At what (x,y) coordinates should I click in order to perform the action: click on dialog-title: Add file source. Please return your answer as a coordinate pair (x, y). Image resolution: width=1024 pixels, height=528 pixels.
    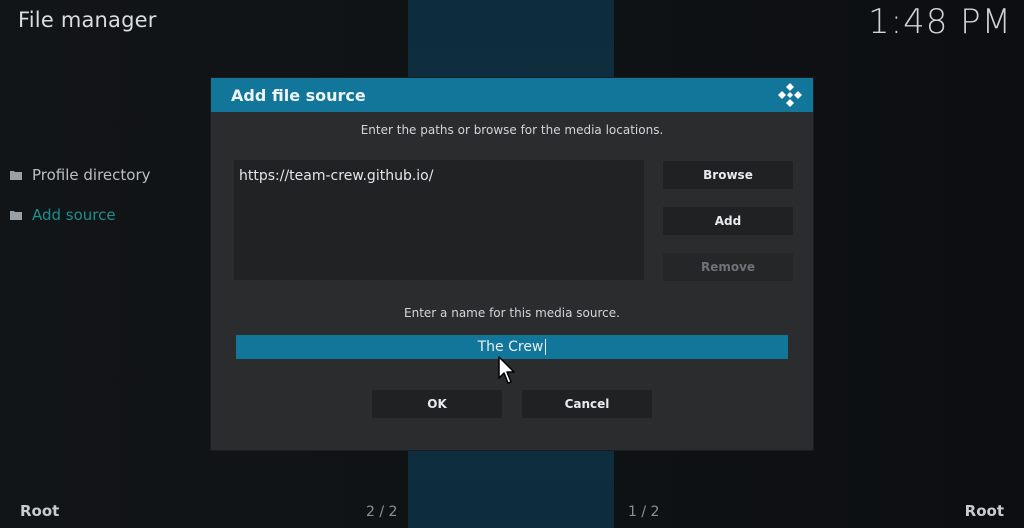
    Looking at the image, I should click on (298, 95).